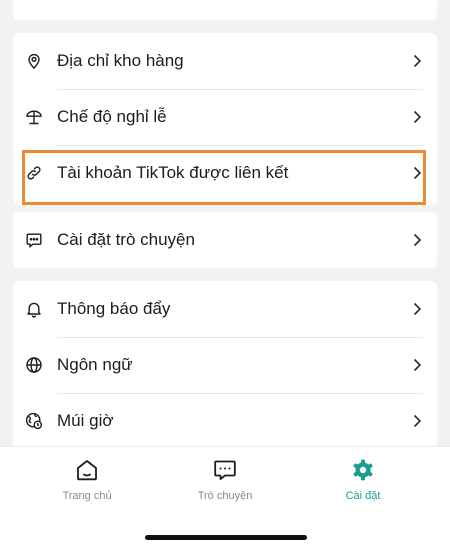 This screenshot has height=551, width=450. What do you see at coordinates (363, 496) in the screenshot?
I see `tab-settings-label: Cài đặt` at bounding box center [363, 496].